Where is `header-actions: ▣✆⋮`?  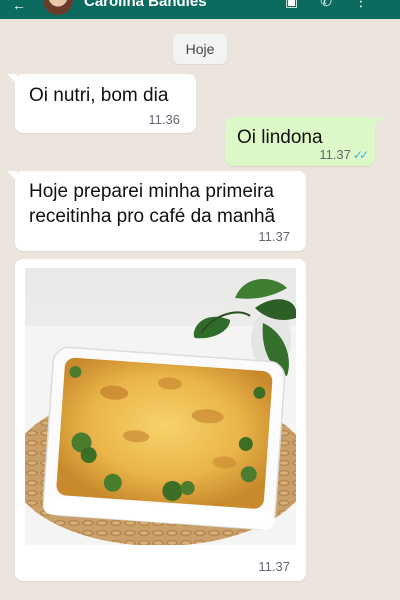 header-actions: ▣✆⋮ is located at coordinates (337, 5).